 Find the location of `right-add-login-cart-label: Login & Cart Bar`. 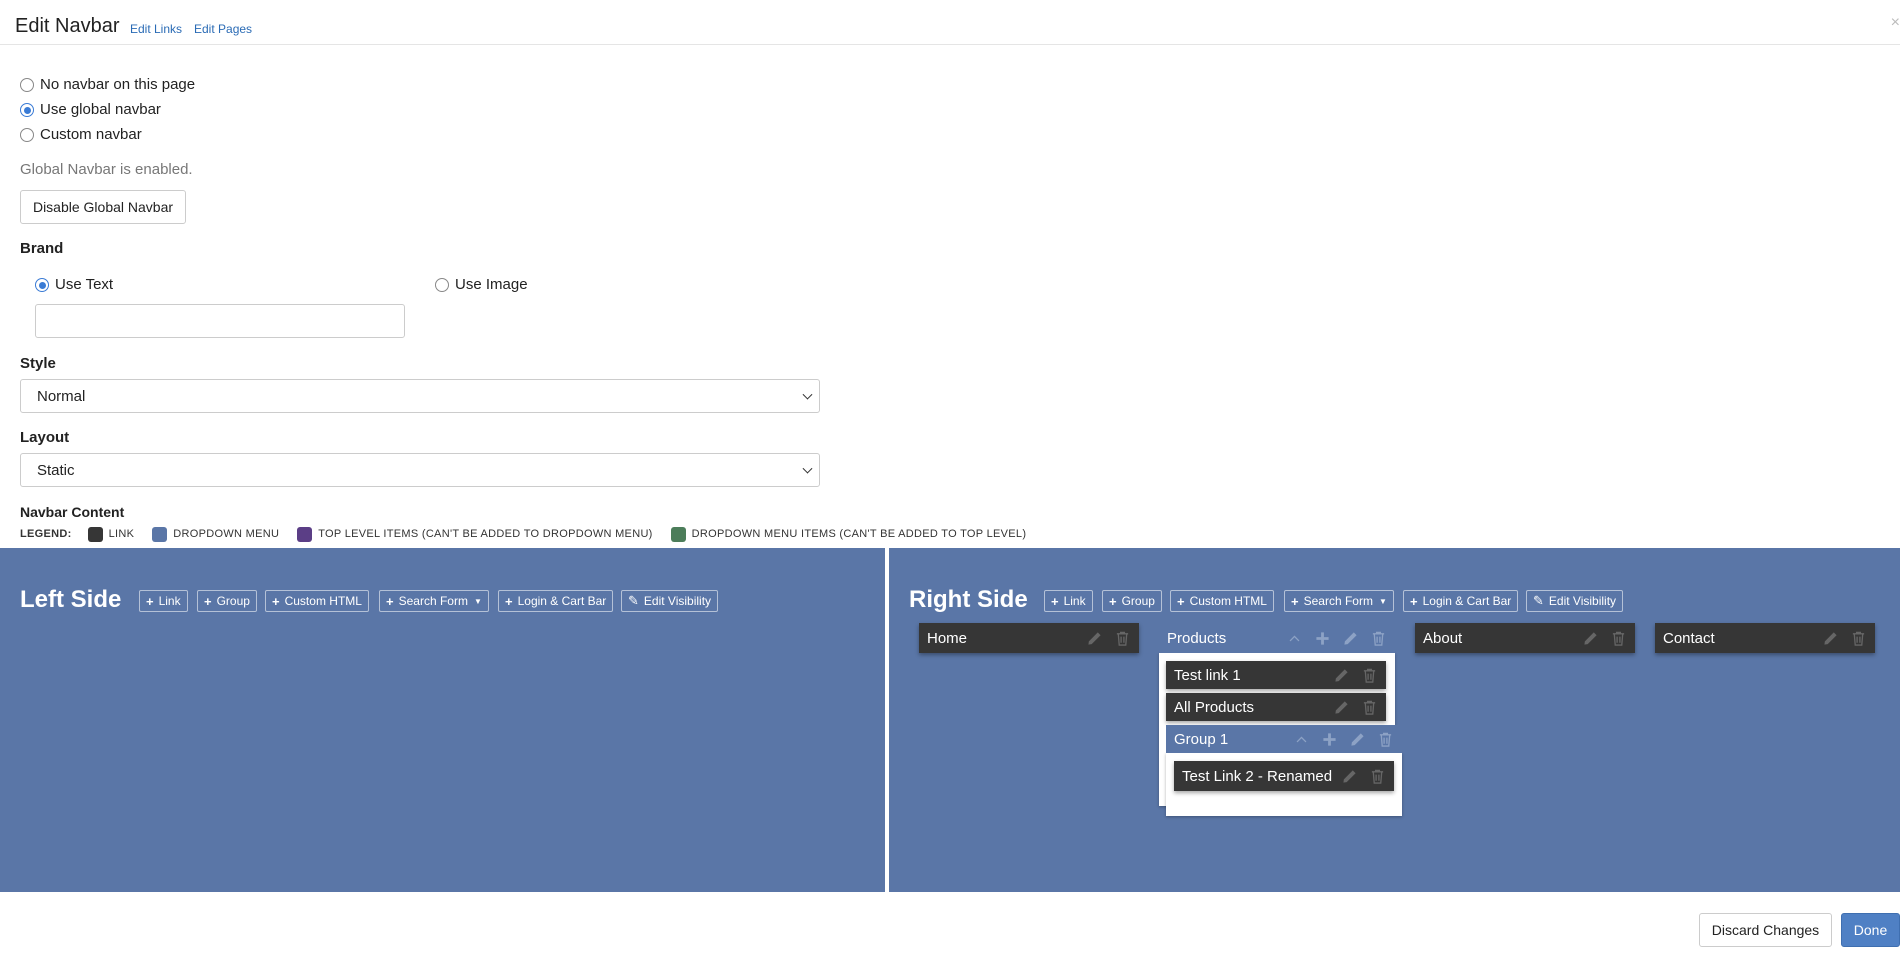

right-add-login-cart-label: Login & Cart Bar is located at coordinates (1467, 601).